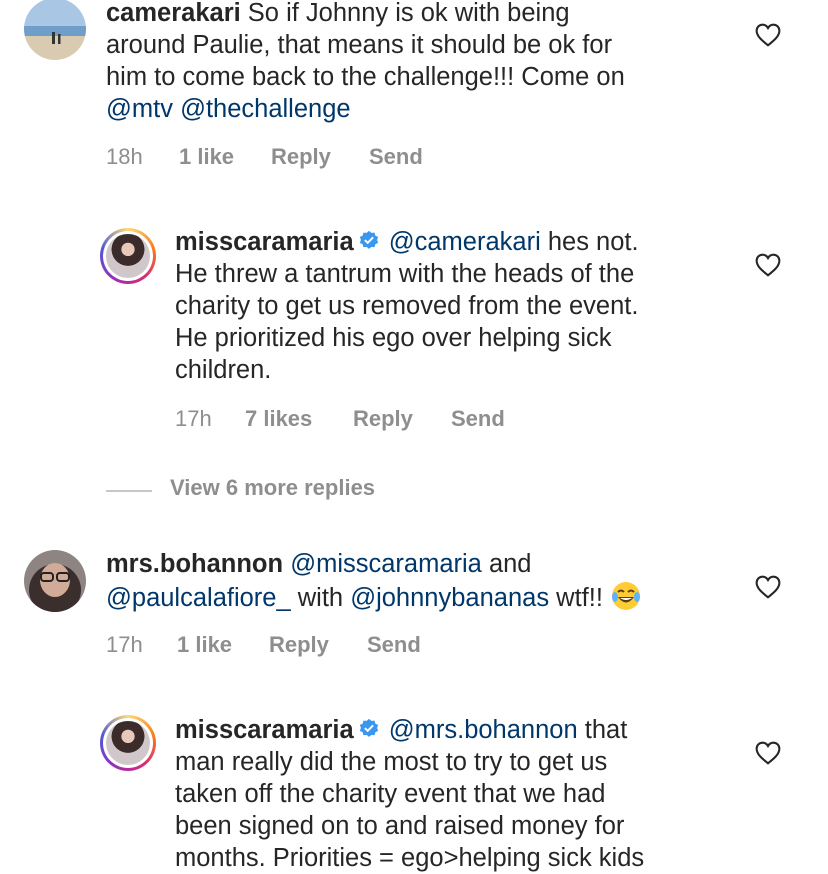 The image size is (828, 874). What do you see at coordinates (465, 242) in the screenshot?
I see `mention-link: @camerakari` at bounding box center [465, 242].